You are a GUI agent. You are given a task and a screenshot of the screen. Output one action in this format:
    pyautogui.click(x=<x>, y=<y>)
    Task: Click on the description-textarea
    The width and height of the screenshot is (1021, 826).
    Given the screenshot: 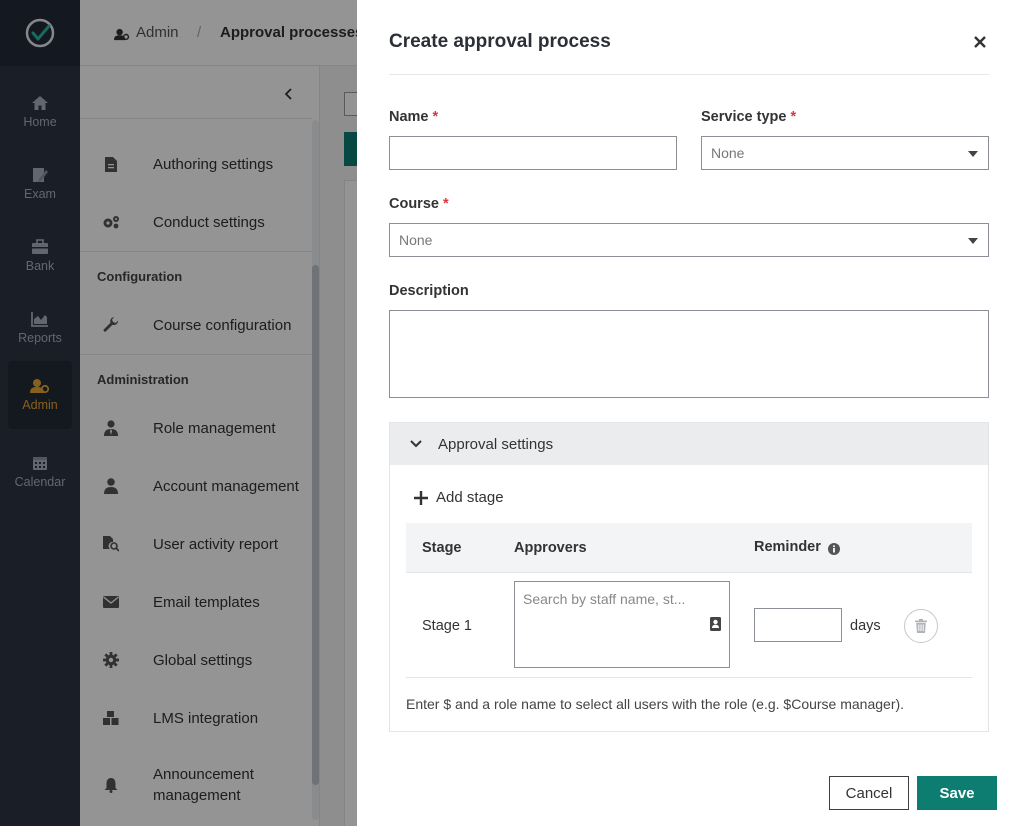 What is the action you would take?
    pyautogui.click(x=689, y=354)
    